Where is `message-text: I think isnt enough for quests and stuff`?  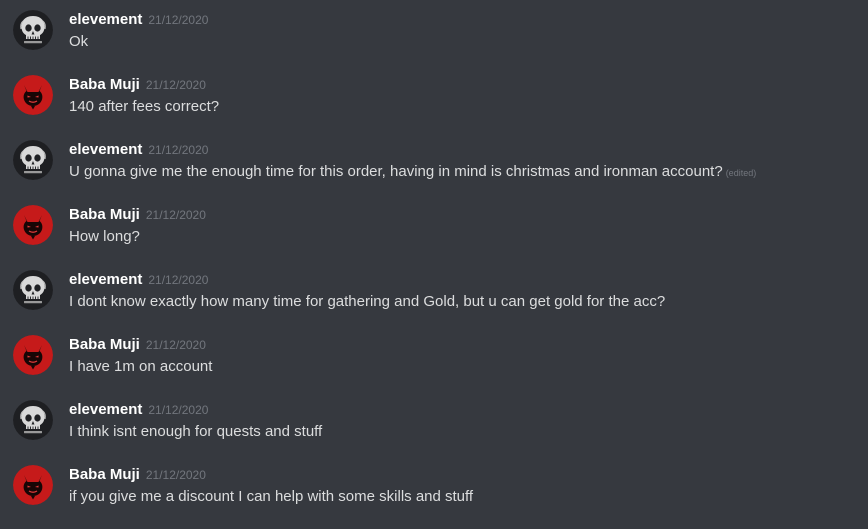 message-text: I think isnt enough for quests and stuff is located at coordinates (196, 431).